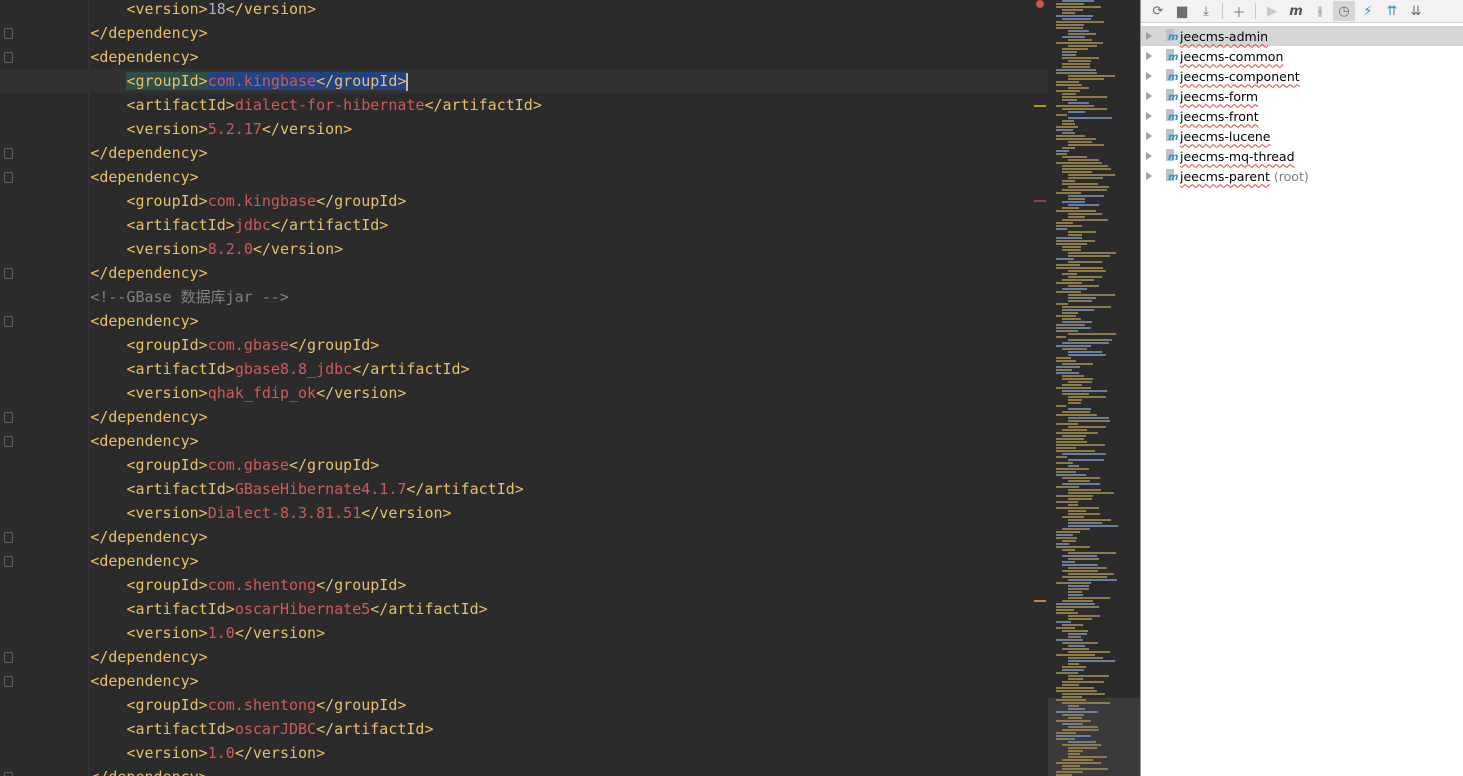  What do you see at coordinates (1302, 36) in the screenshot?
I see `maven-project-item: m jeecms-admin` at bounding box center [1302, 36].